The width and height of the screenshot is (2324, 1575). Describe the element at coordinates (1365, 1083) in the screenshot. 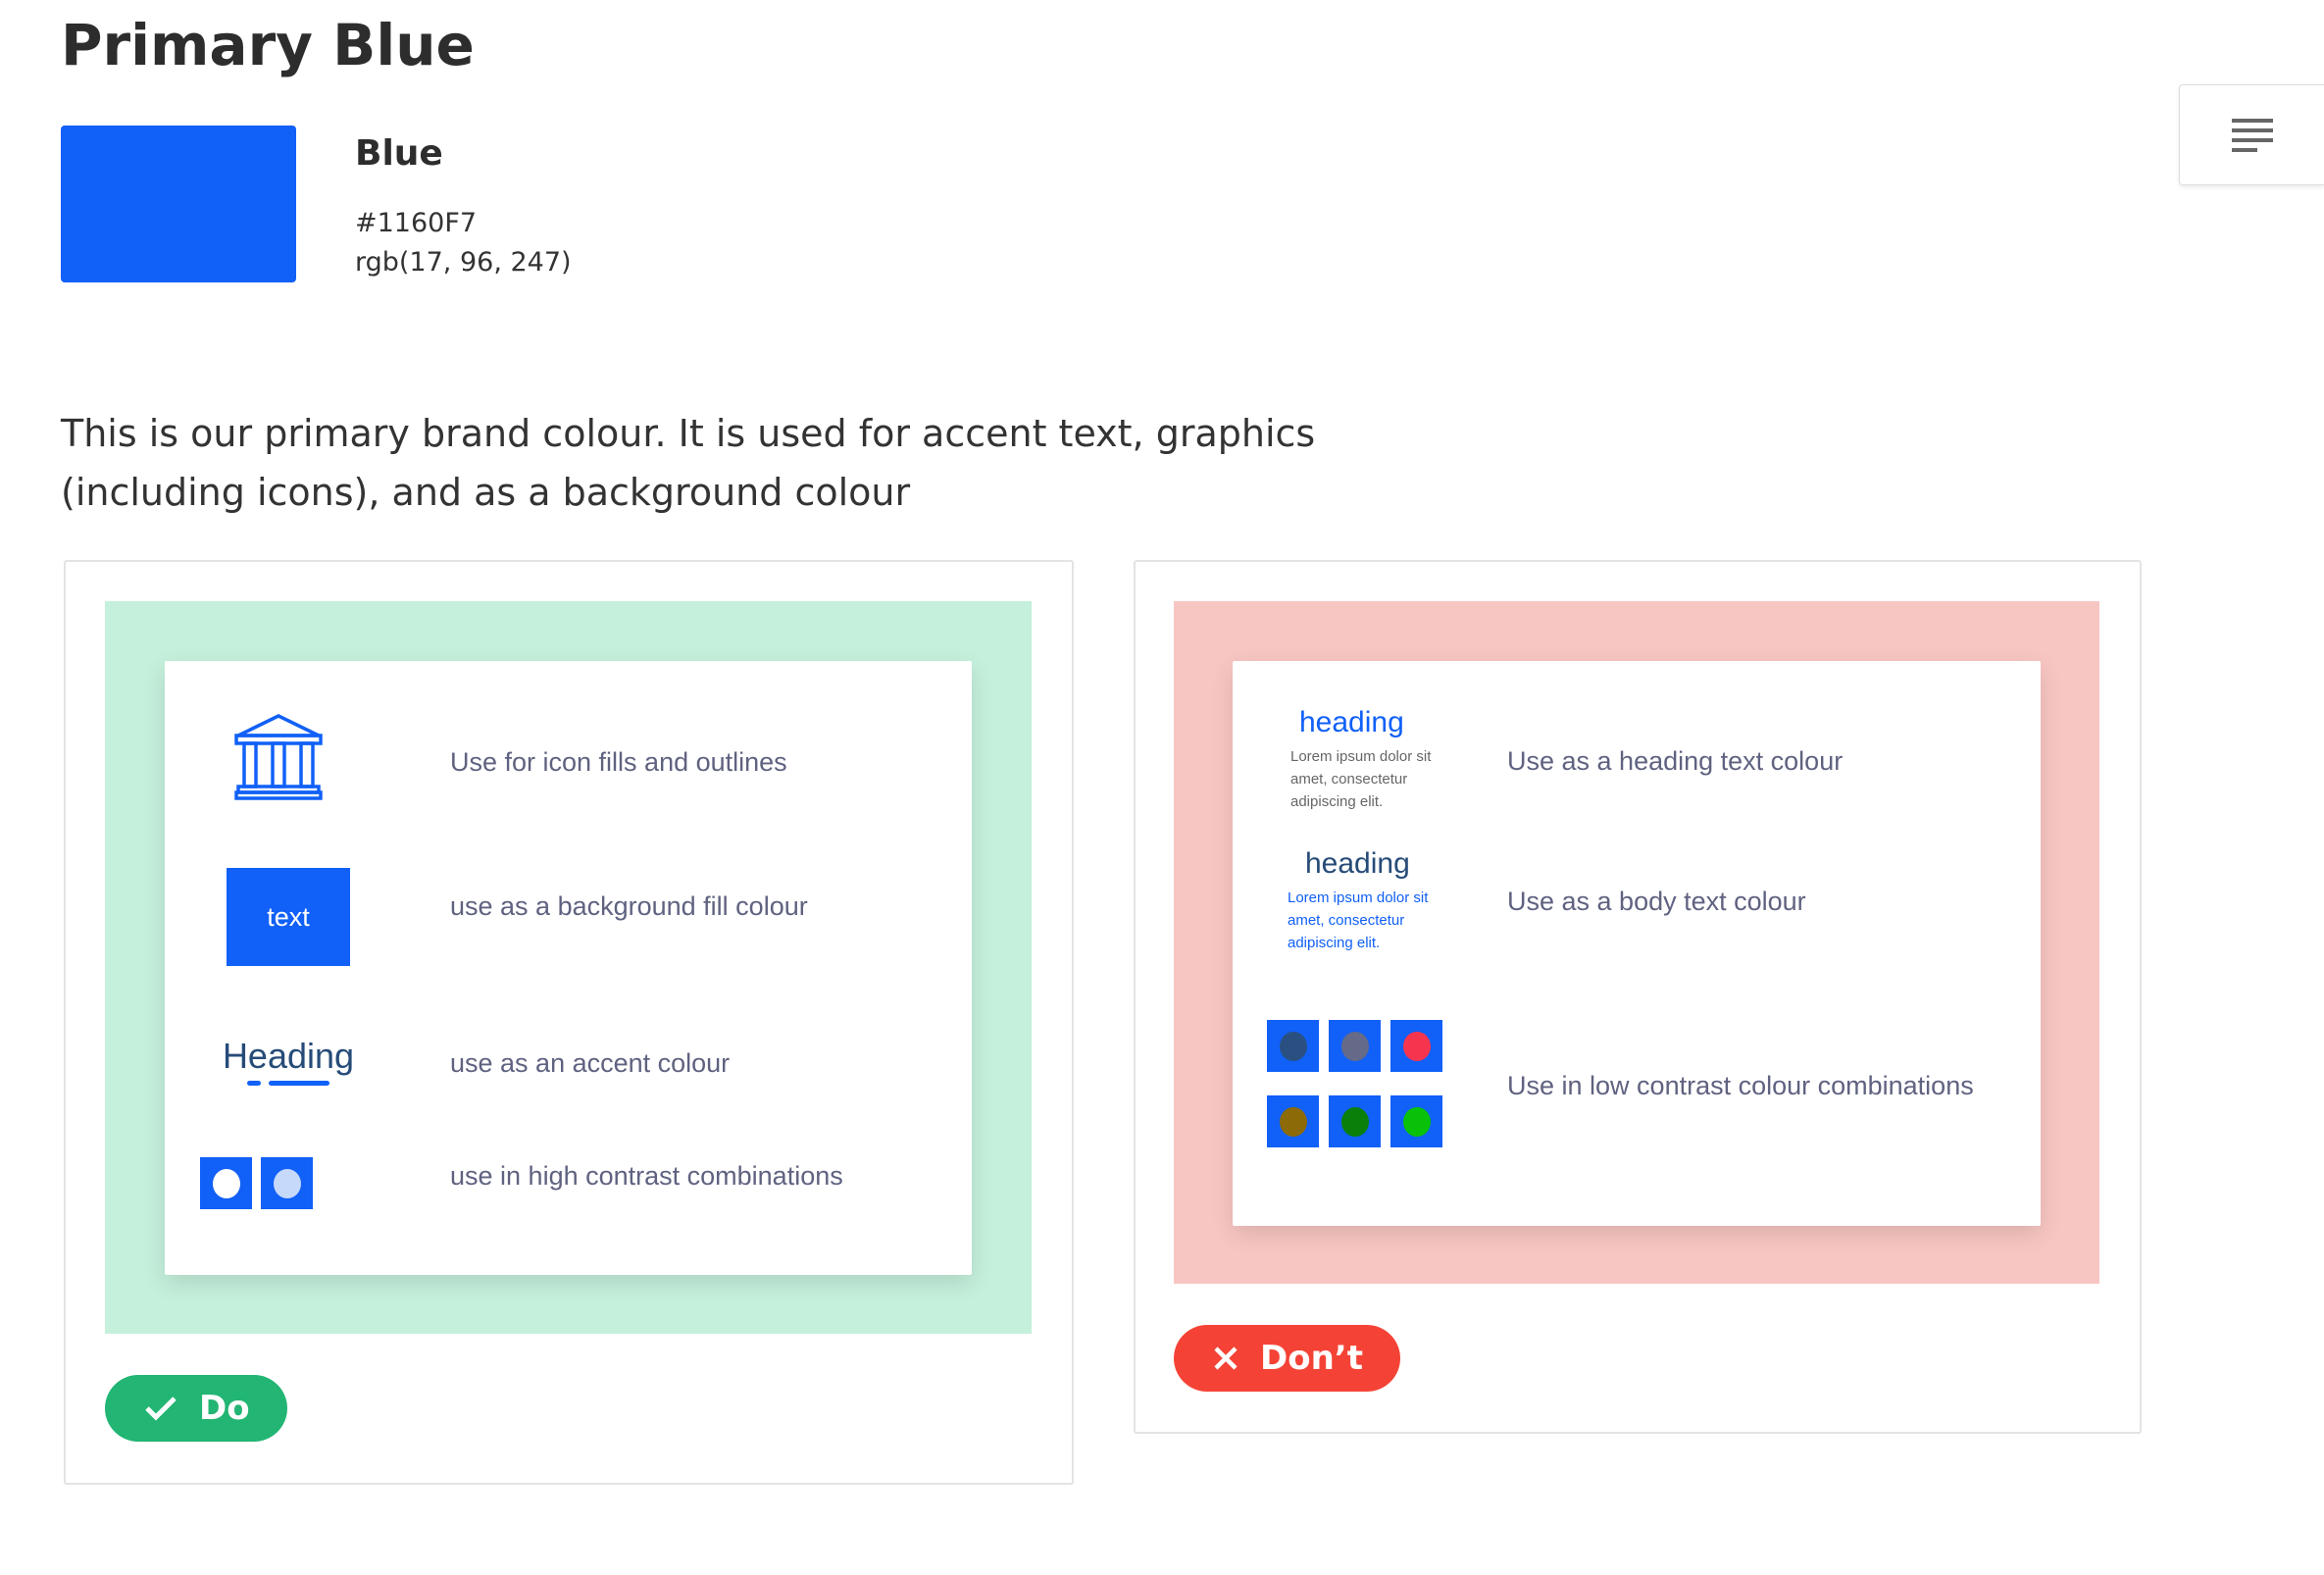

I see `low-contrast-samples` at that location.